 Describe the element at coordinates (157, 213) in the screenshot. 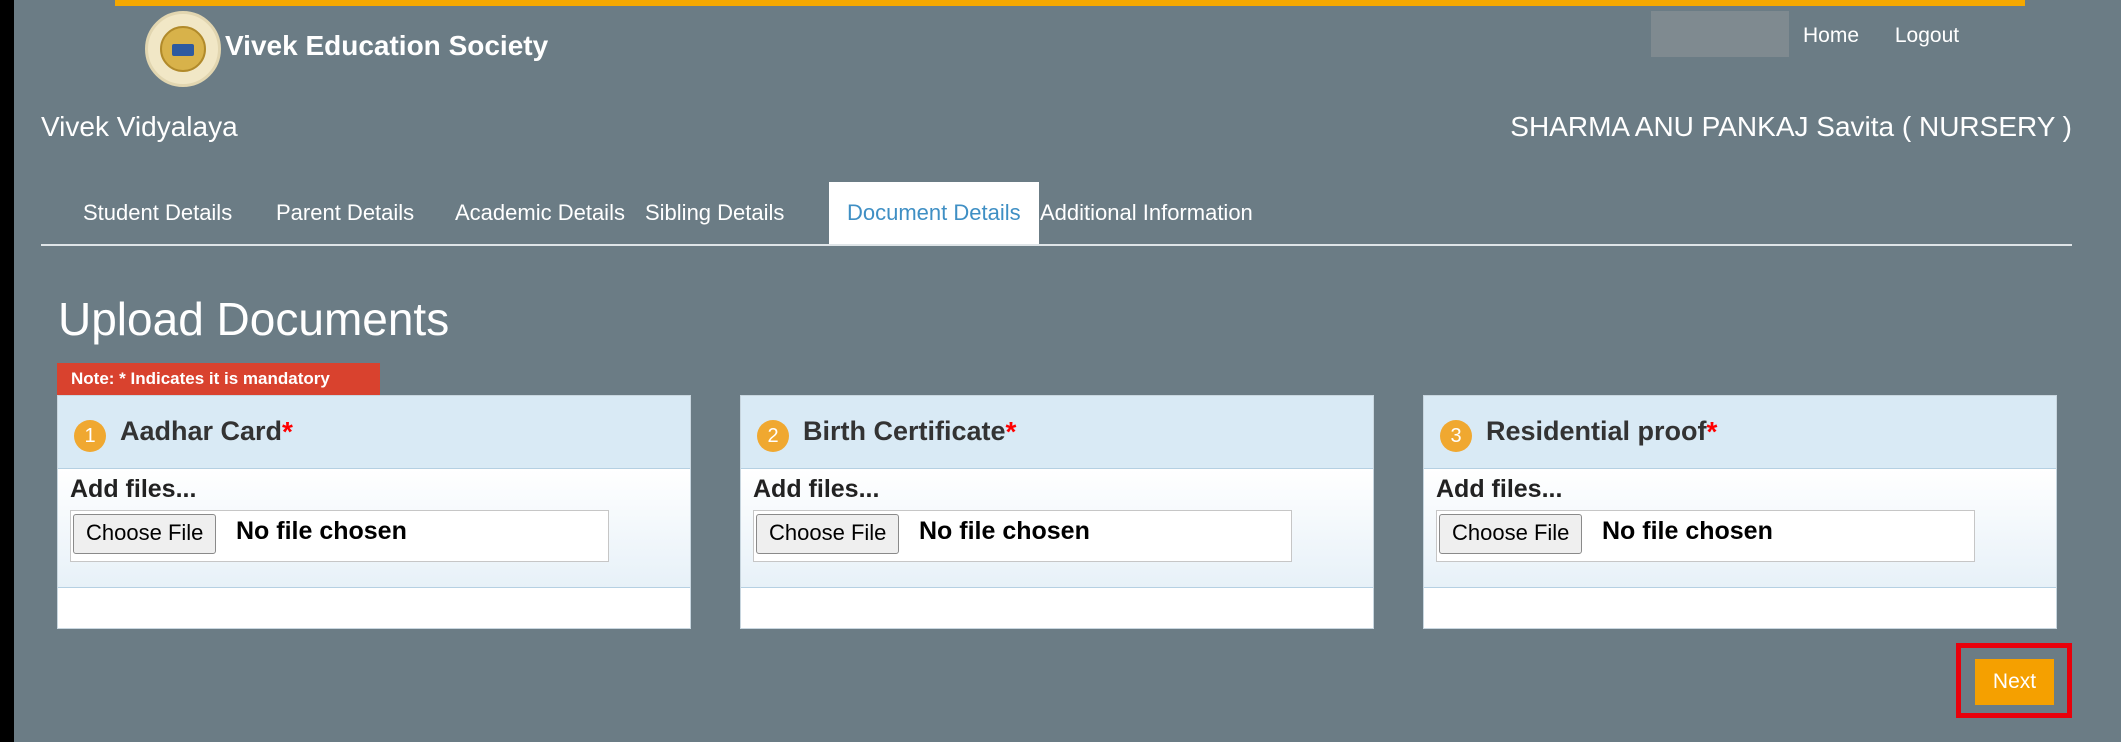

I see `tab-student-details: Student Details` at that location.